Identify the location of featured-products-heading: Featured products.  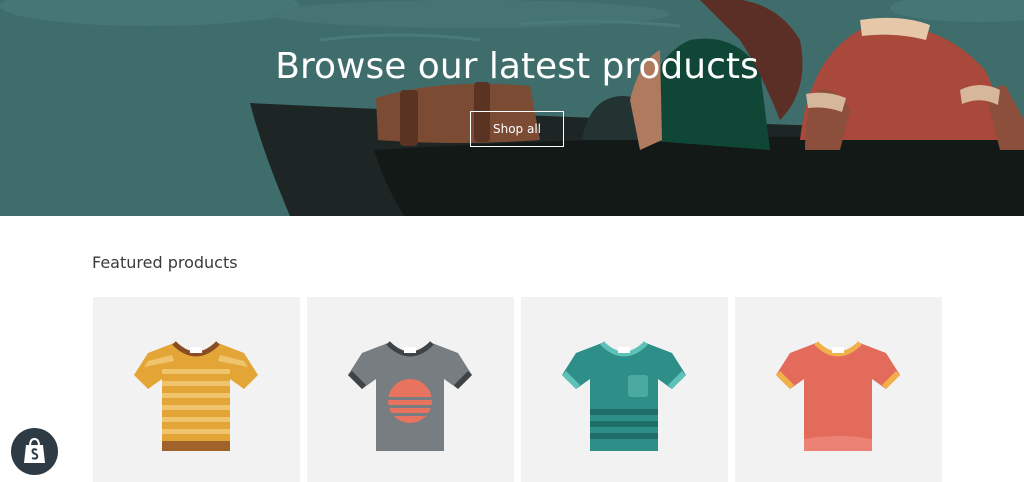
(165, 262).